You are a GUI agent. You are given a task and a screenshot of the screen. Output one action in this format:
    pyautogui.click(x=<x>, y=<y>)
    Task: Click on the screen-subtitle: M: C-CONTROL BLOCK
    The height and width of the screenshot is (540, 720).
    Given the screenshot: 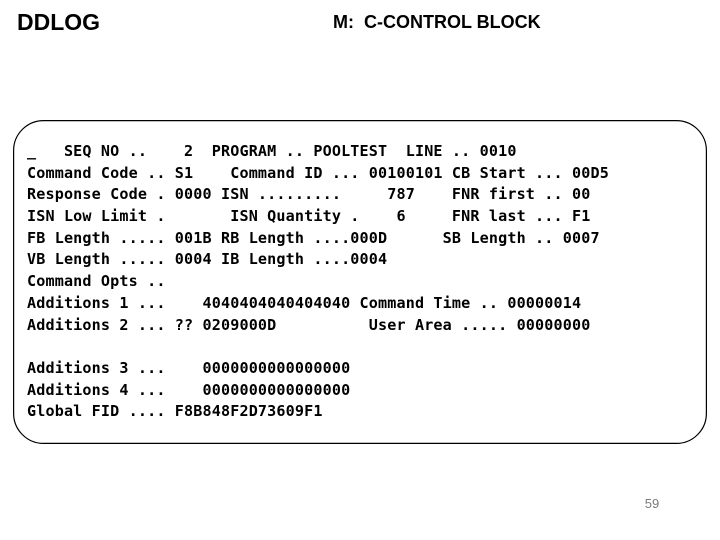 What is the action you would take?
    pyautogui.click(x=437, y=22)
    